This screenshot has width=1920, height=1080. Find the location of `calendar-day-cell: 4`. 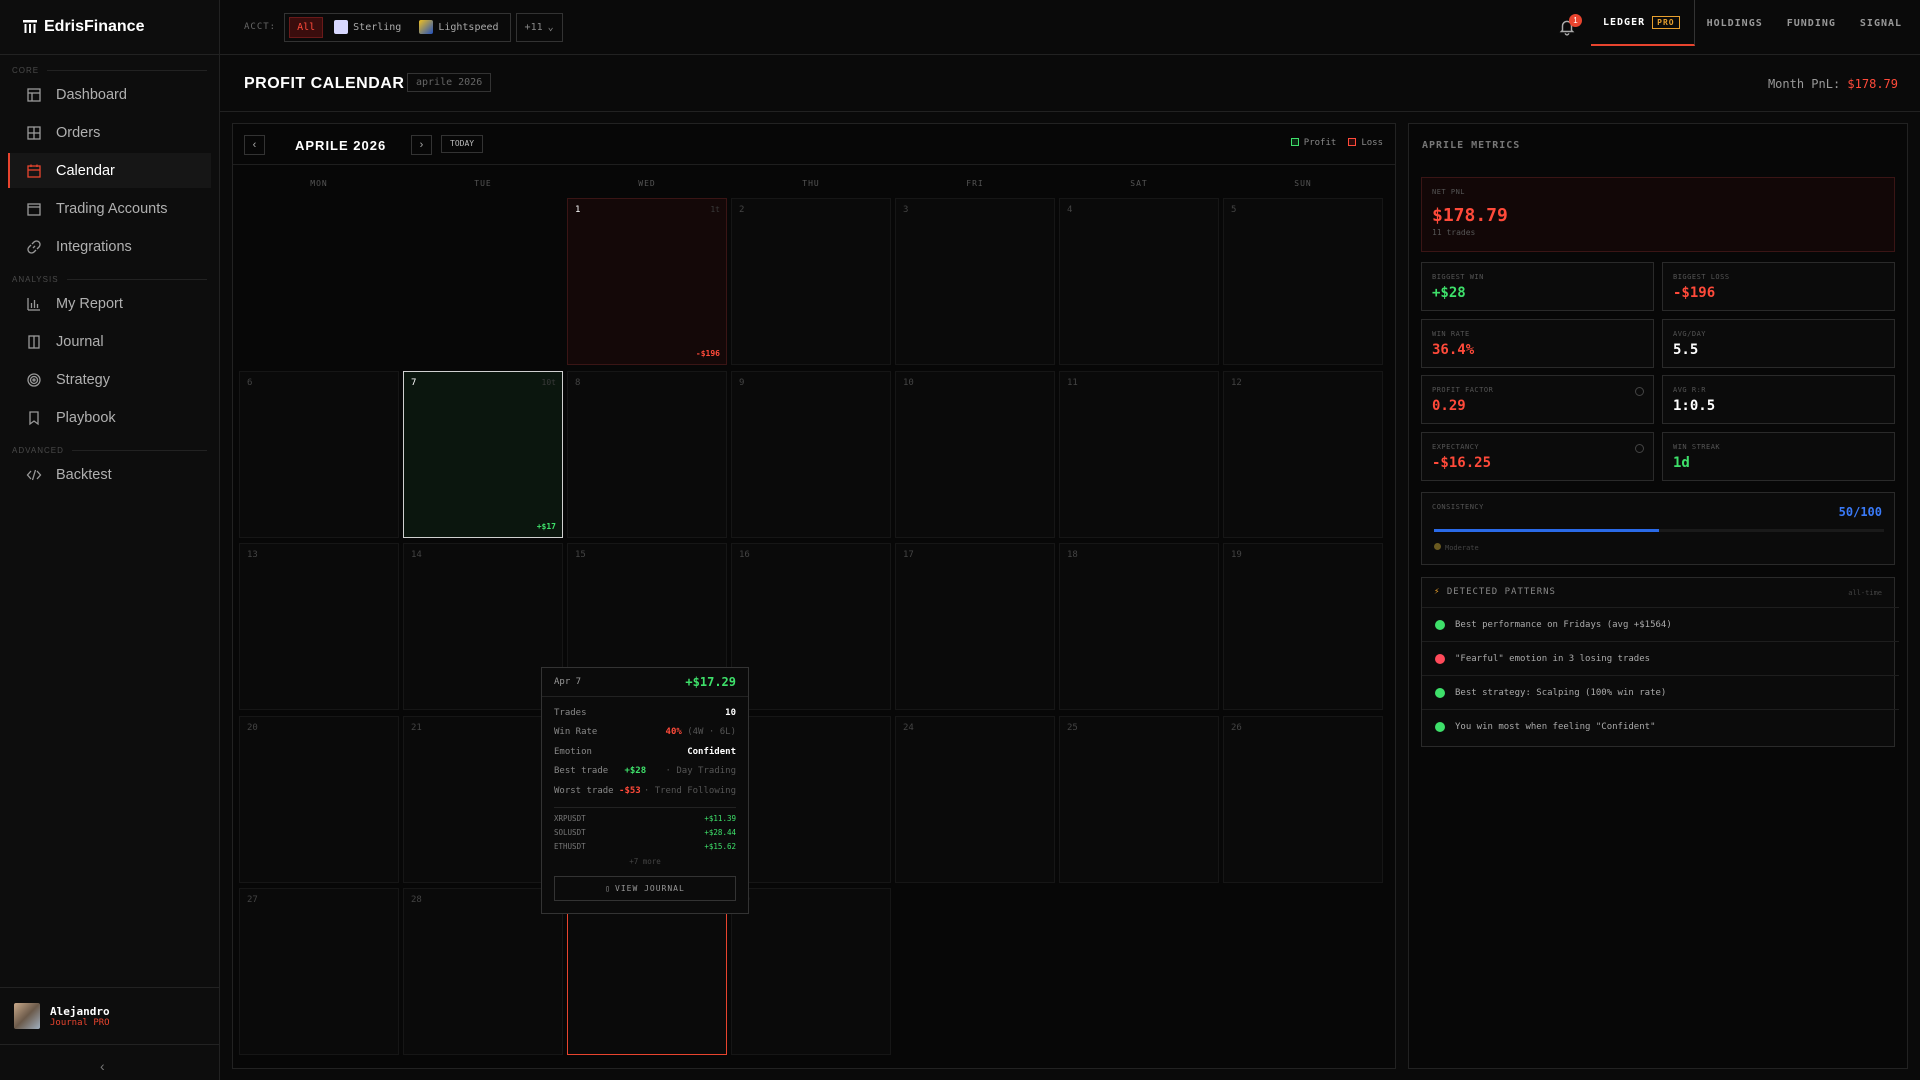

calendar-day-cell: 4 is located at coordinates (1139, 281).